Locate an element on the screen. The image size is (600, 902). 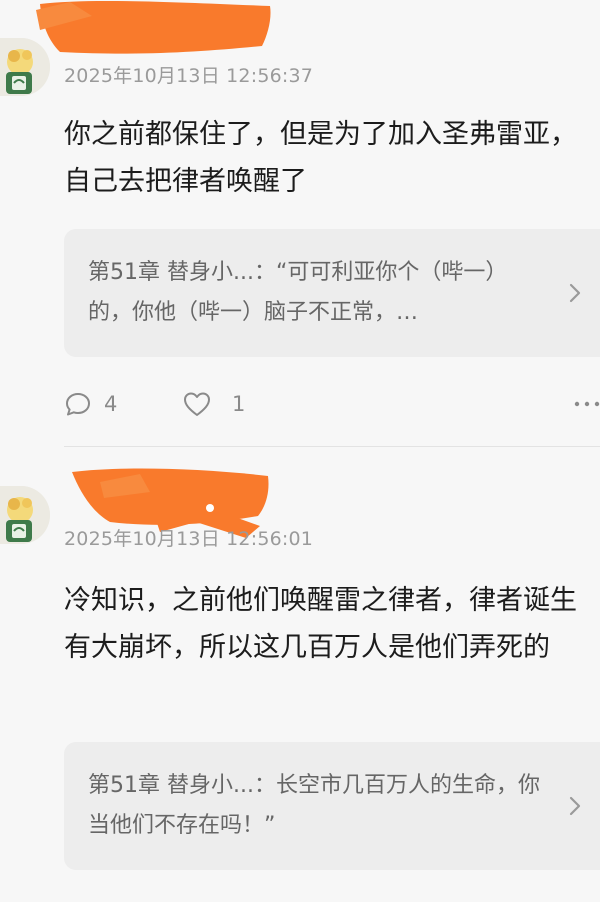
comment-actions: 4 1 is located at coordinates (332, 404).